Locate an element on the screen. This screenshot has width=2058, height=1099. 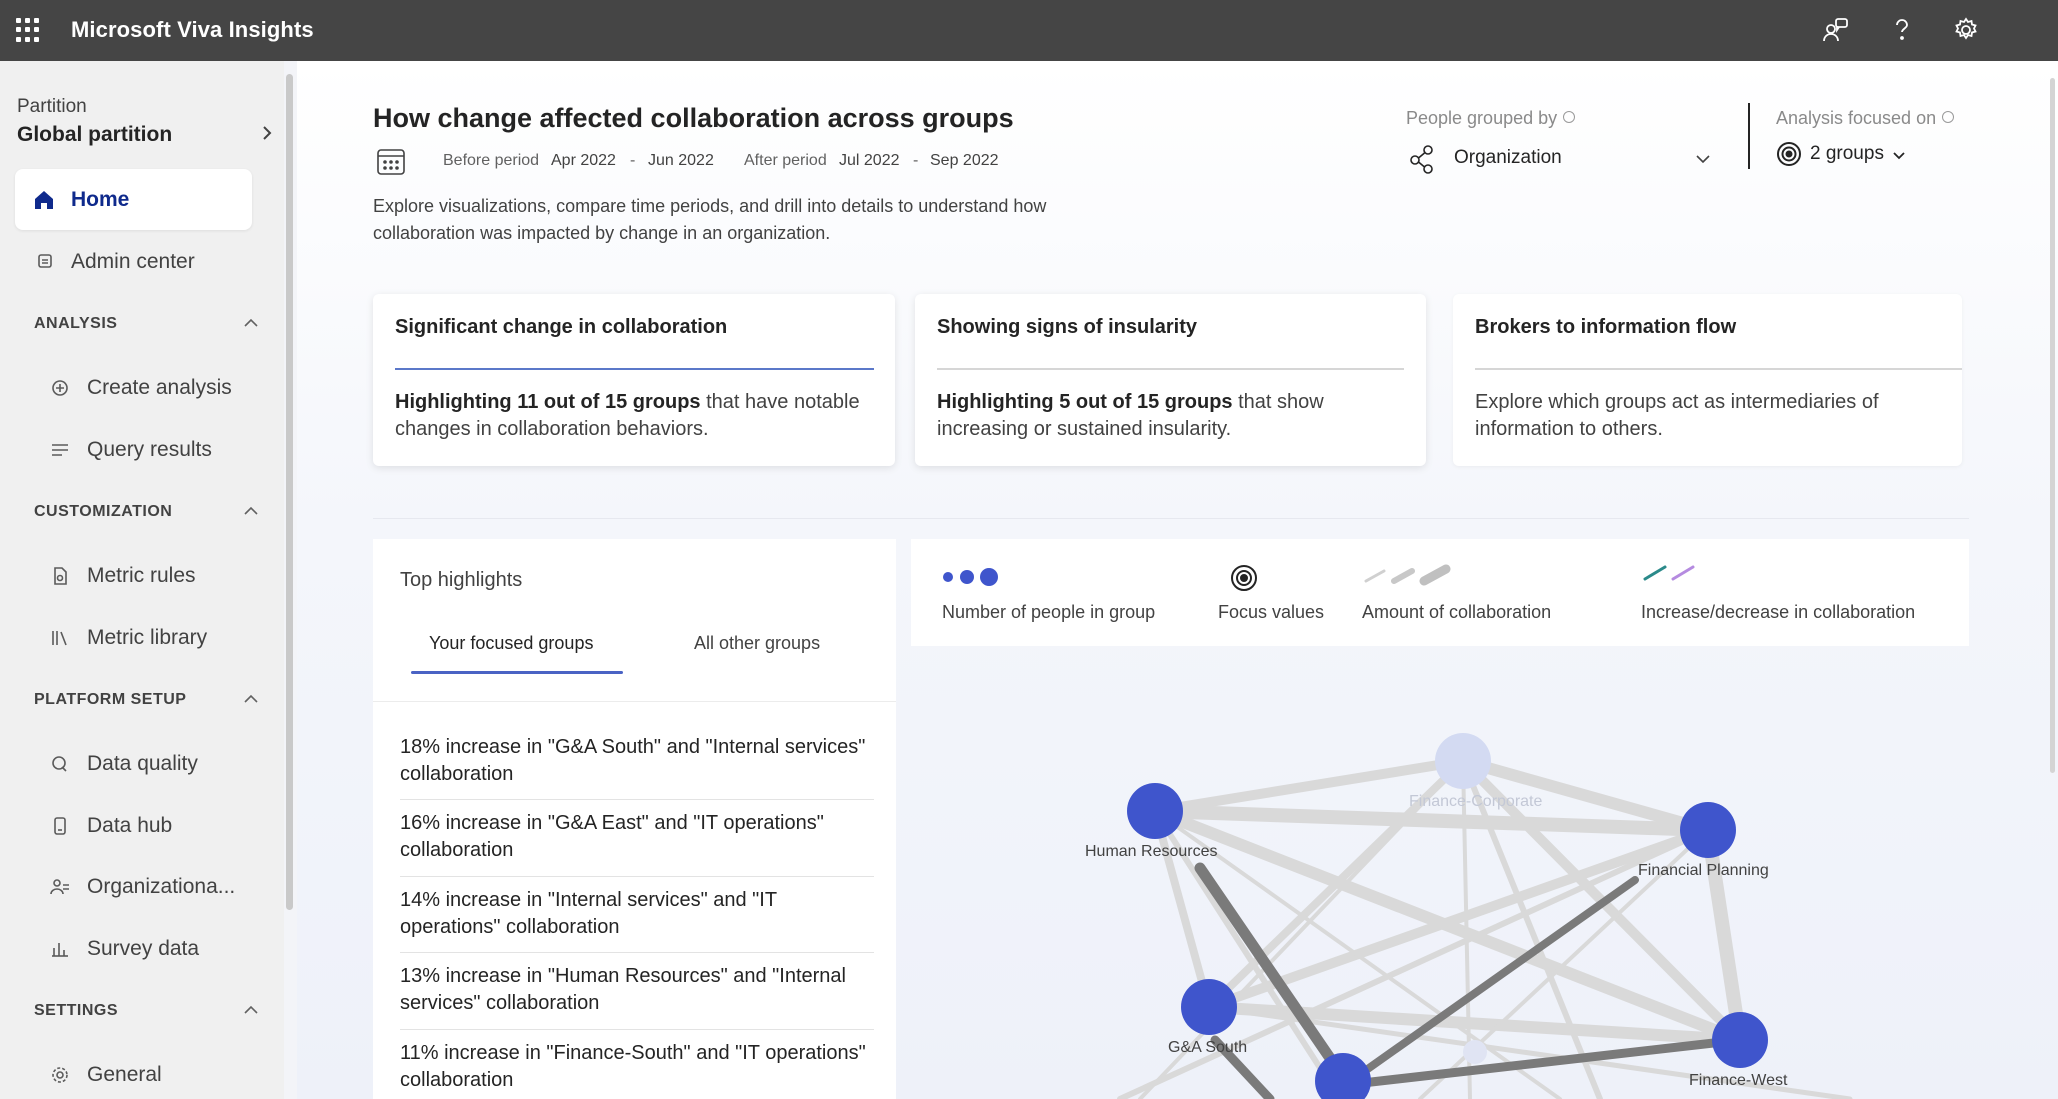
node-finance-corporate is located at coordinates (1463, 761).